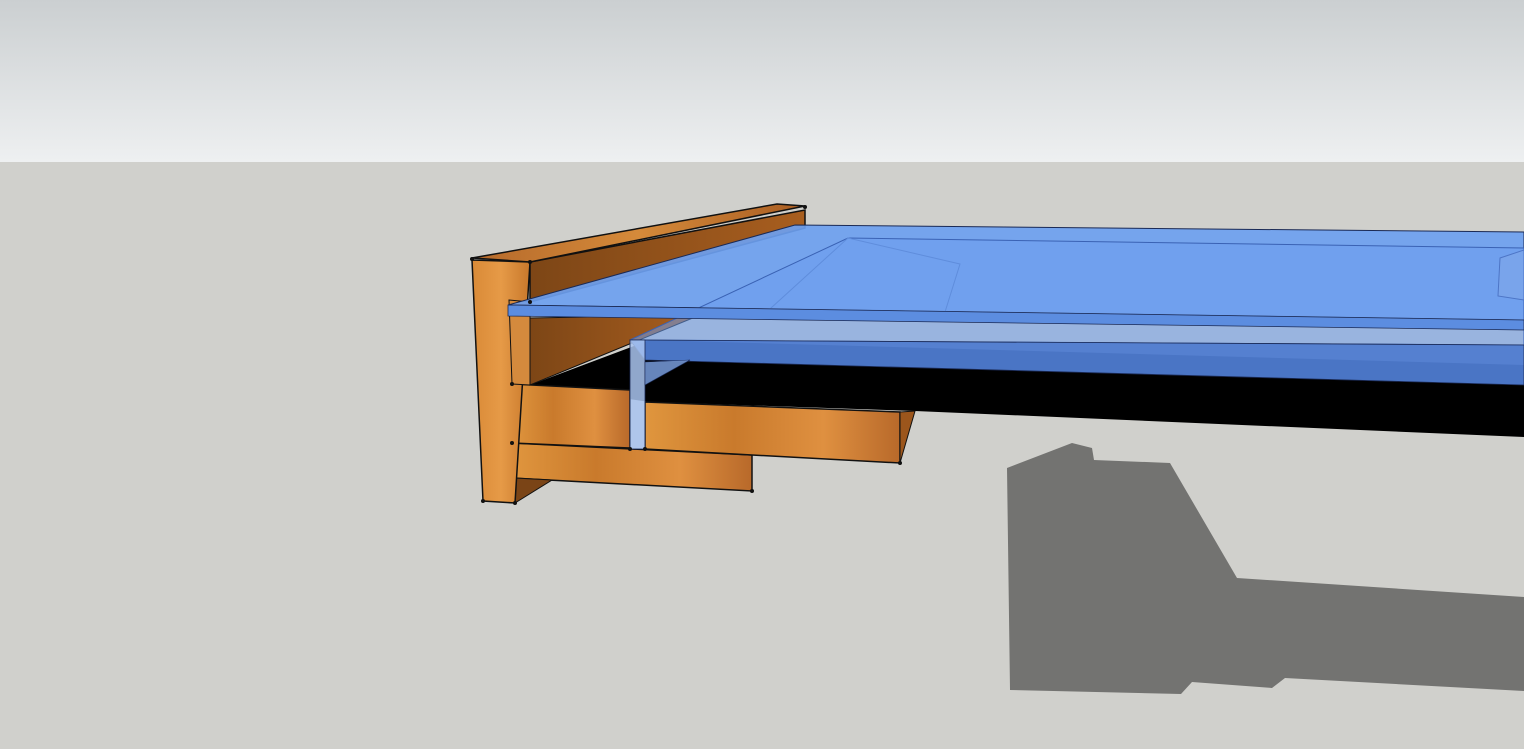 Image resolution: width=1524 pixels, height=749 pixels. What do you see at coordinates (637, 394) in the screenshot?
I see `glass-vertical-clip` at bounding box center [637, 394].